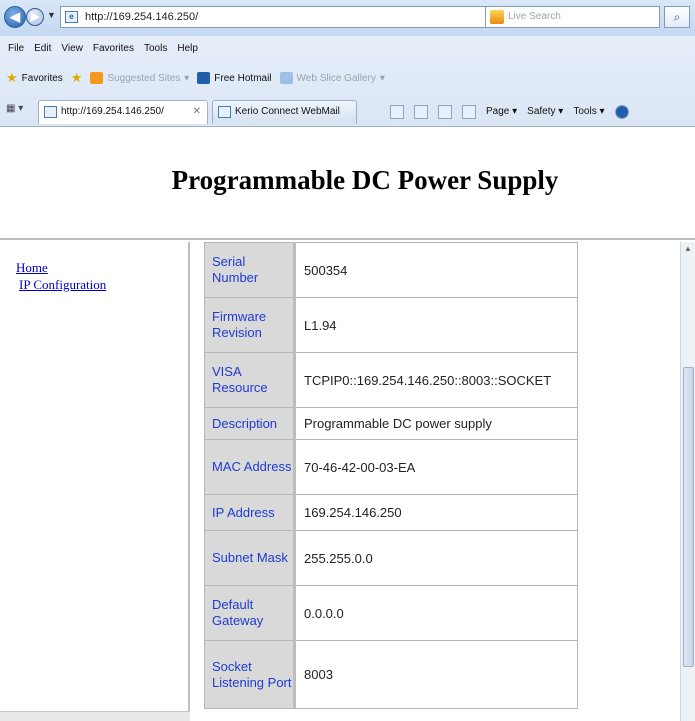  Describe the element at coordinates (250, 423) in the screenshot. I see `row-label: Description` at that location.